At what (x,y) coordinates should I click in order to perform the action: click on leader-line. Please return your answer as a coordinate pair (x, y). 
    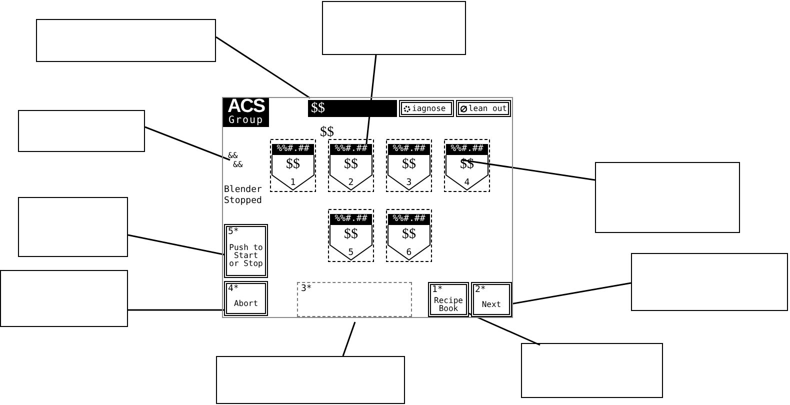
    Looking at the image, I should click on (349, 339).